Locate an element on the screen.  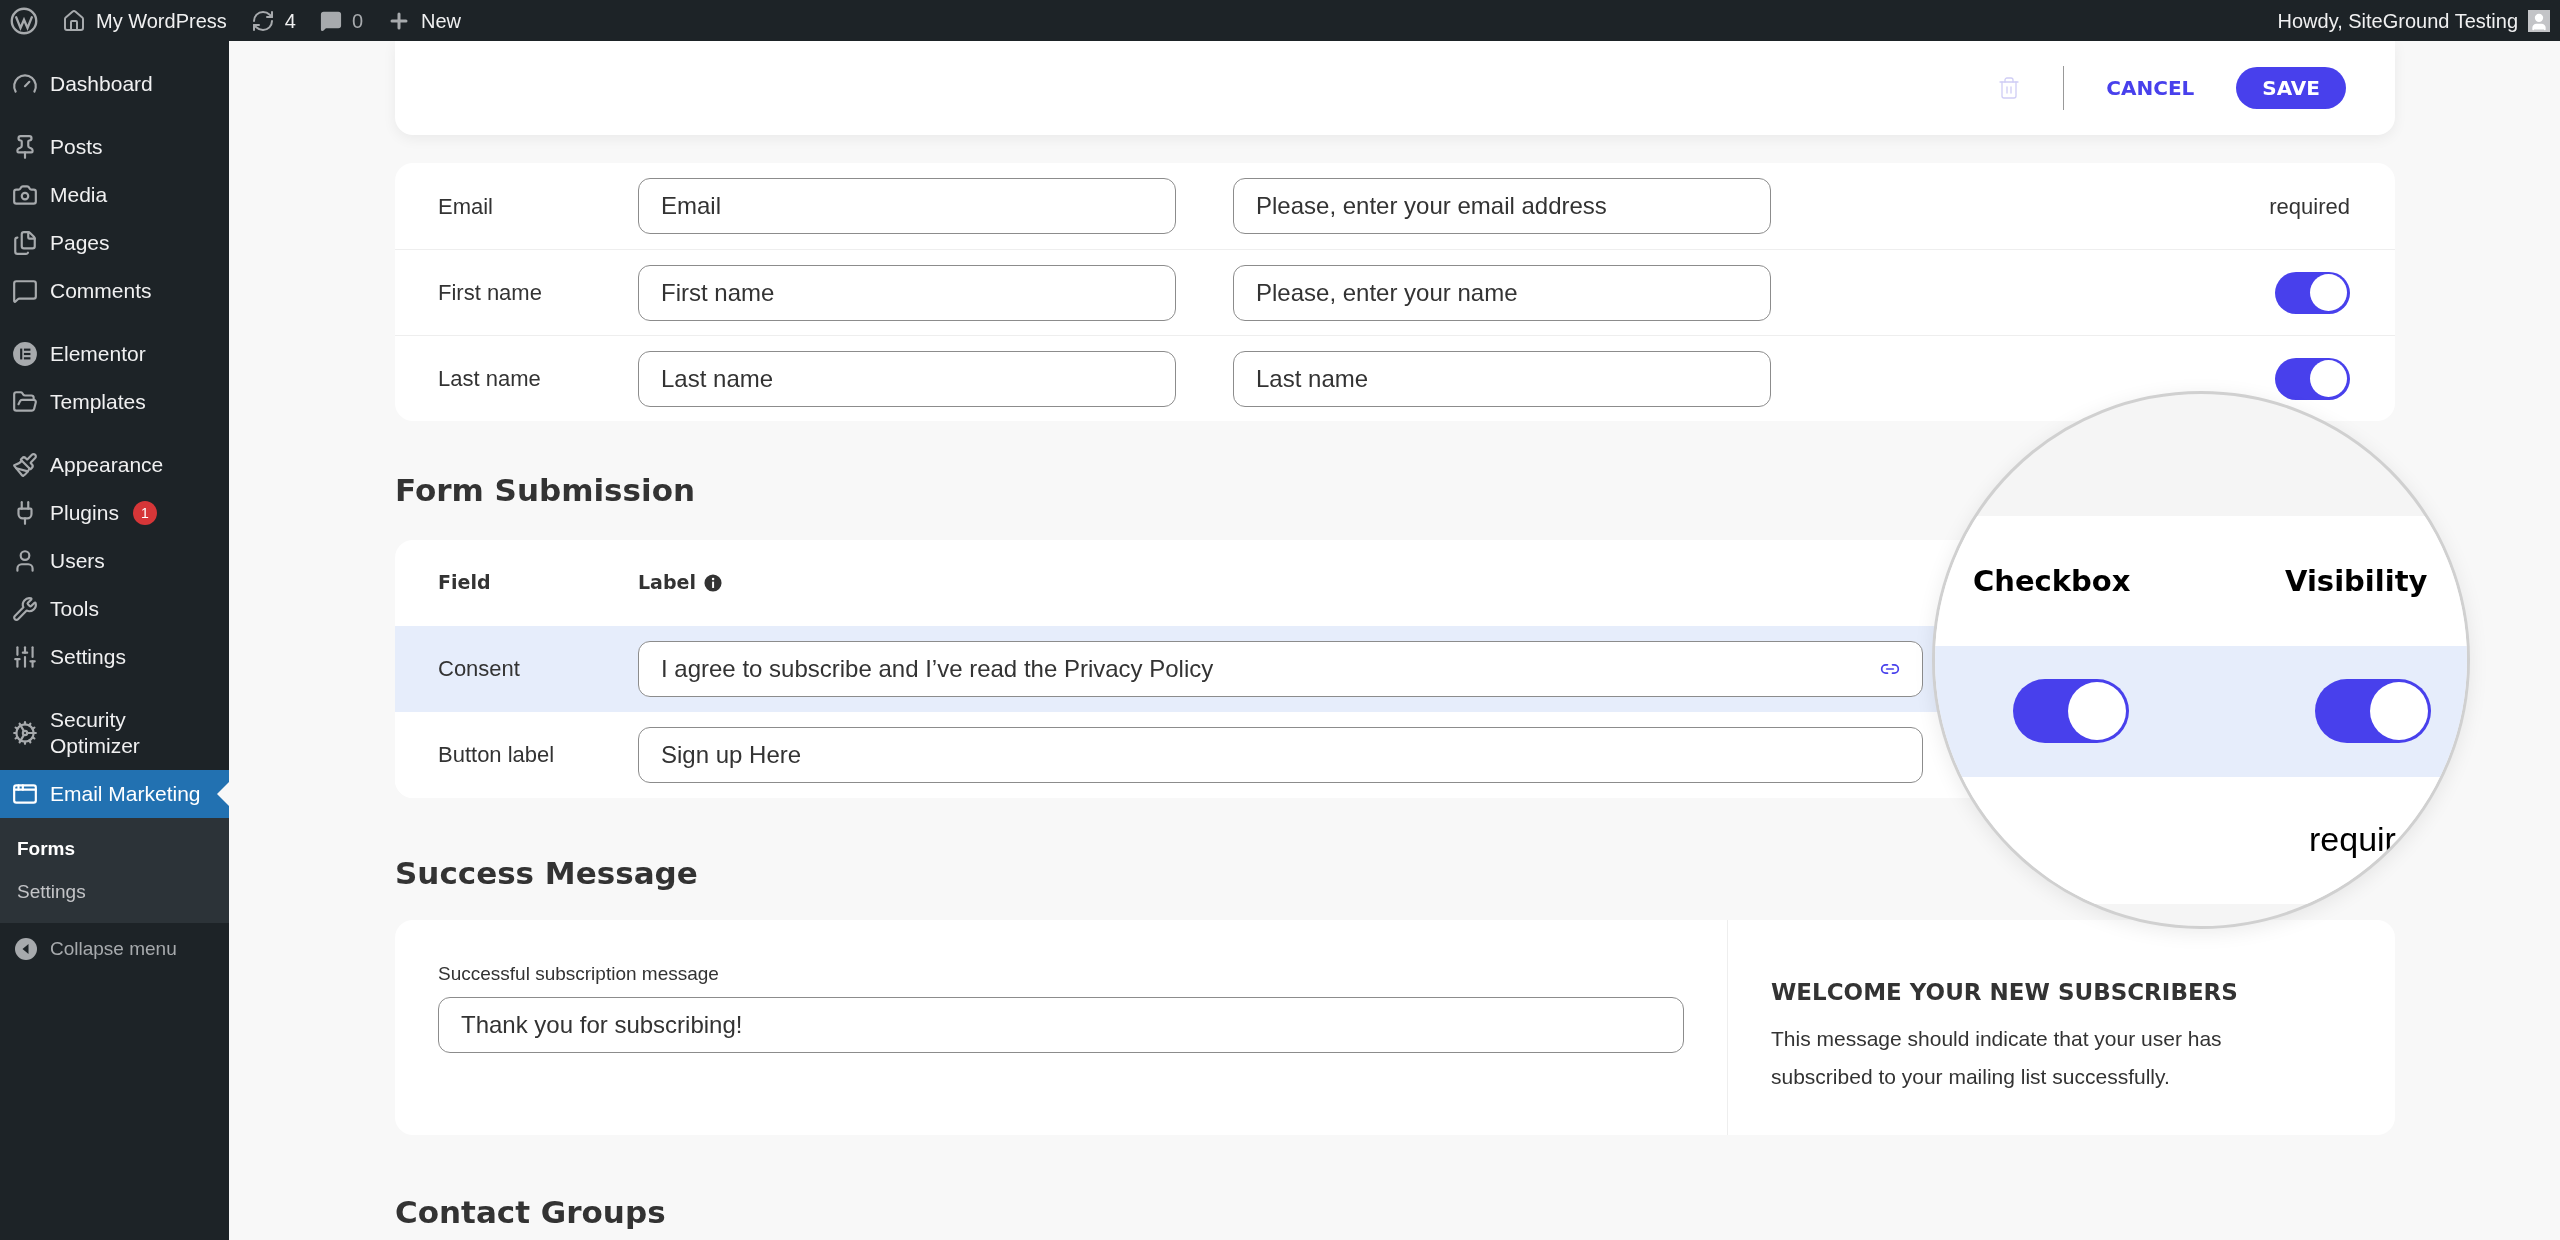
column-header: Checkbox is located at coordinates (2052, 581).